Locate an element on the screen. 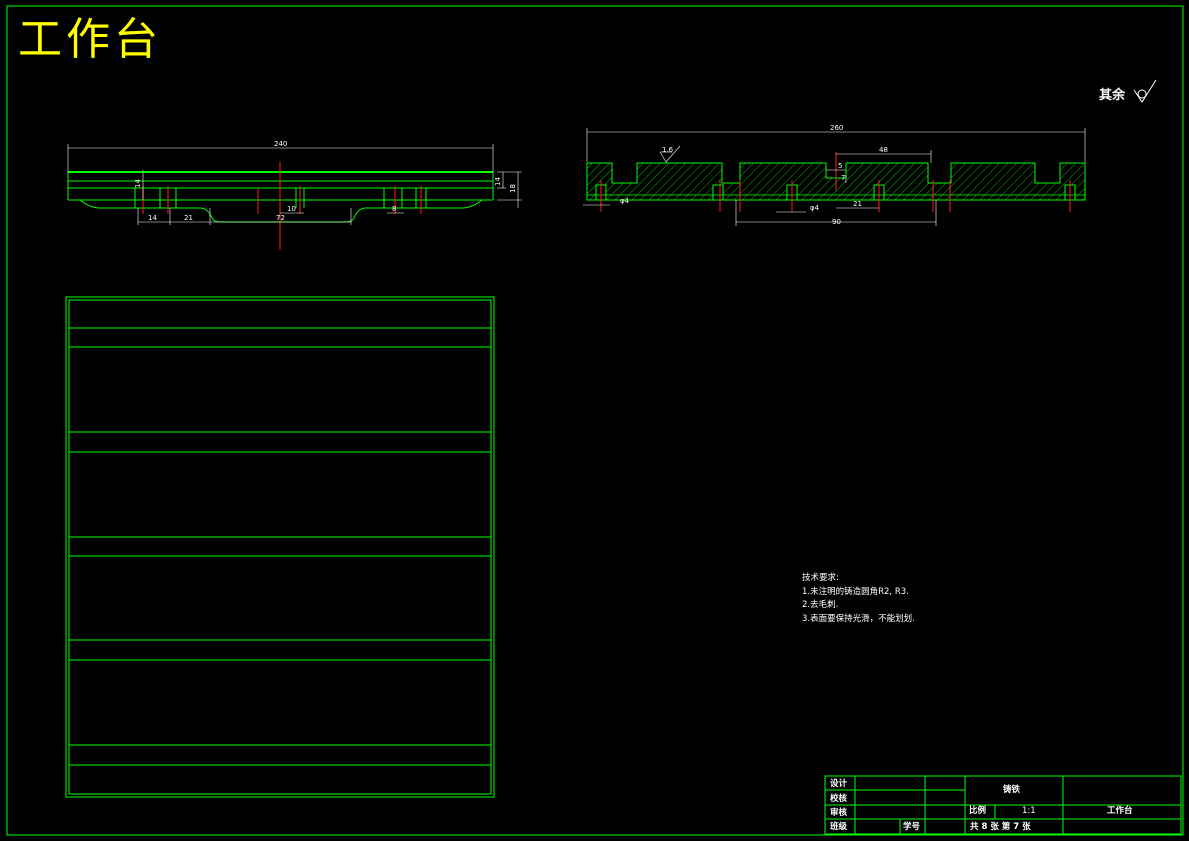 The height and width of the screenshot is (841, 1189). left-view-centerlines is located at coordinates (282, 206).